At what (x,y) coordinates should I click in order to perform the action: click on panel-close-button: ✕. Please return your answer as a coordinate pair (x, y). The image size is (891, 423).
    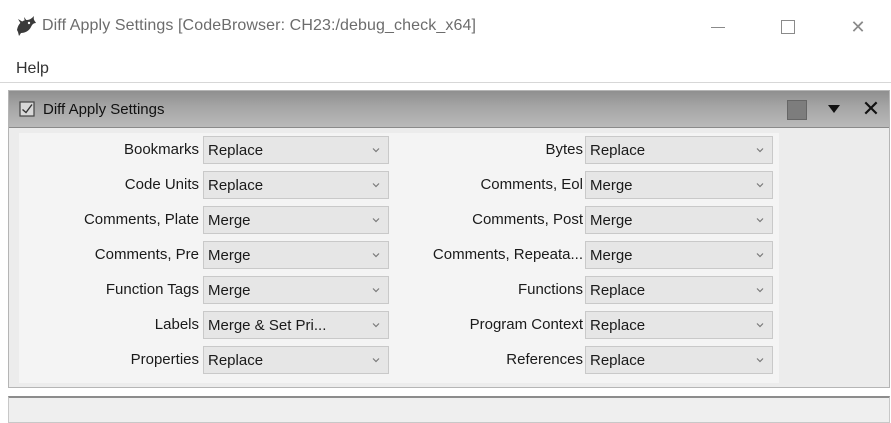
    Looking at the image, I should click on (871, 109).